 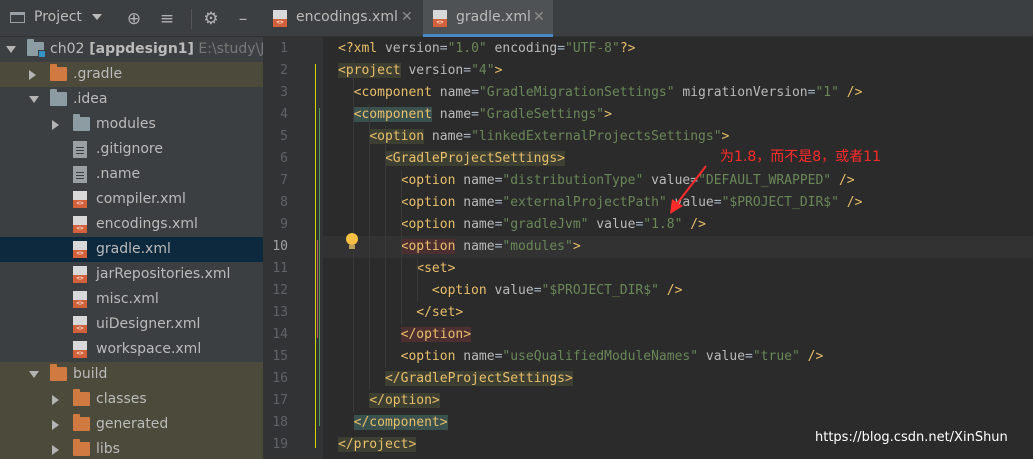 I want to click on code-line: <?xml version="1.0" encoding="UTF-8"?>, so click(x=678, y=49).